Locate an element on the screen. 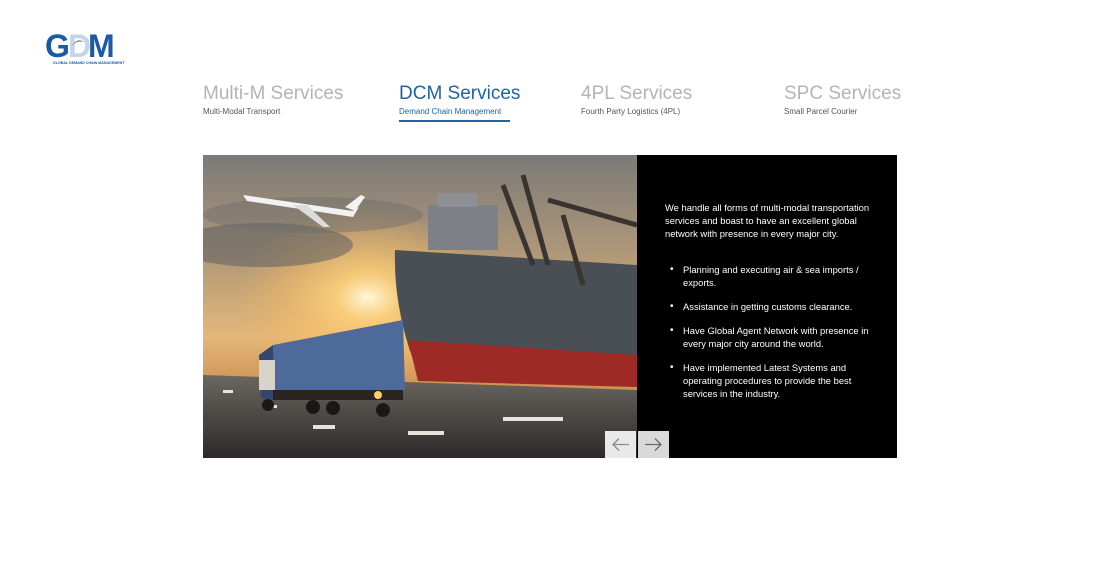  tab-subtitle: Demand Chain Management is located at coordinates (450, 111).